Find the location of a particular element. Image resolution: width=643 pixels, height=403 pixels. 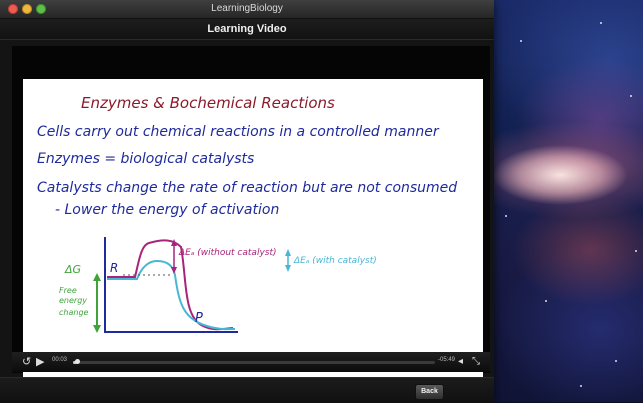

title-bar: LearningBiology is located at coordinates (247, 9).